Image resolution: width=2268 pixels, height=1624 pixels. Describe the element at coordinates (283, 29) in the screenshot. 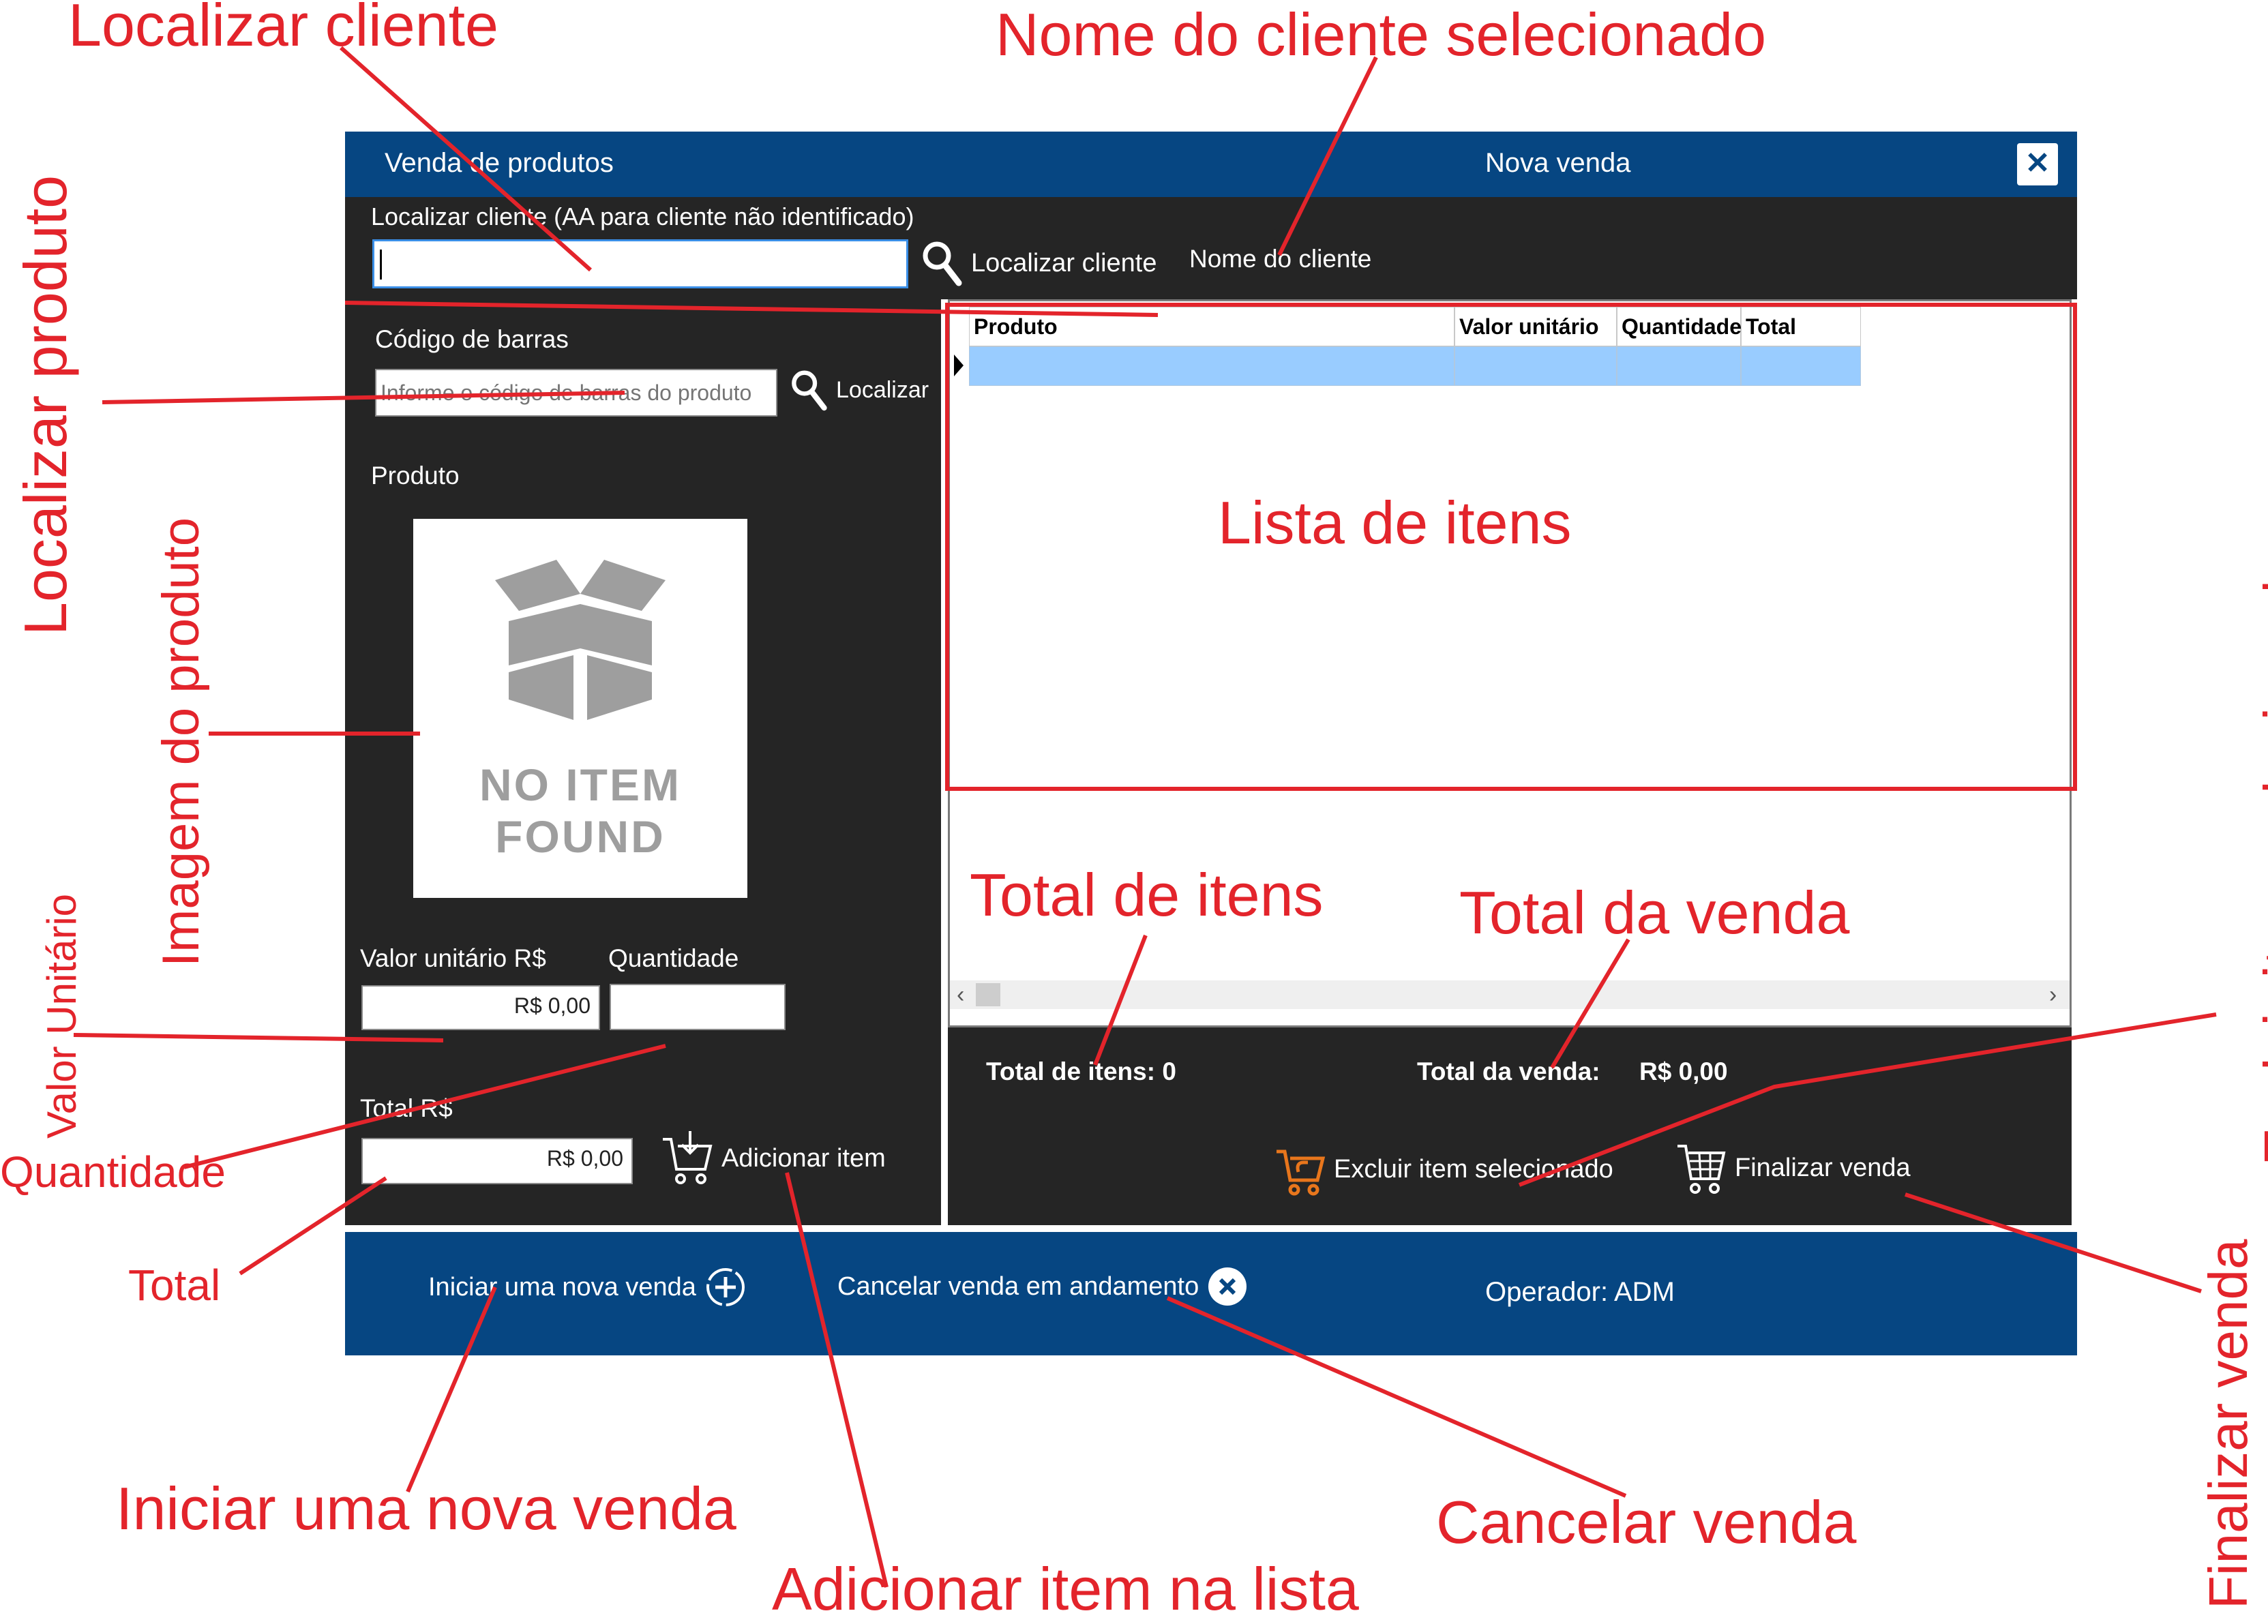

I see `annotation-localizar-cliente: Localizar cliente` at that location.